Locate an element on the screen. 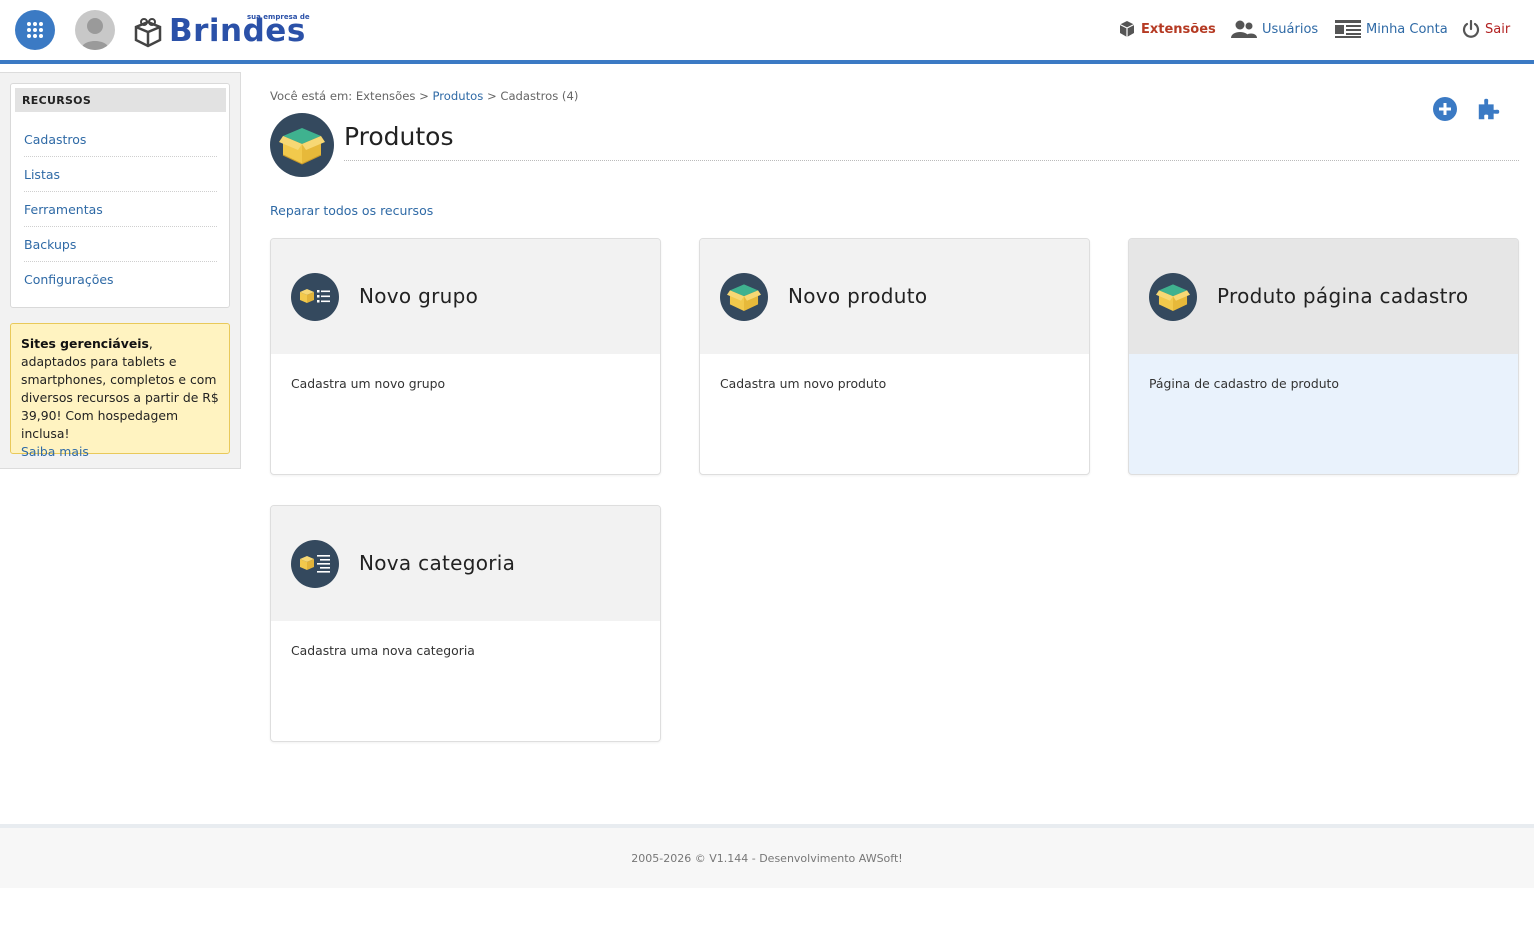 The width and height of the screenshot is (1534, 949). page-icon is located at coordinates (302, 145).